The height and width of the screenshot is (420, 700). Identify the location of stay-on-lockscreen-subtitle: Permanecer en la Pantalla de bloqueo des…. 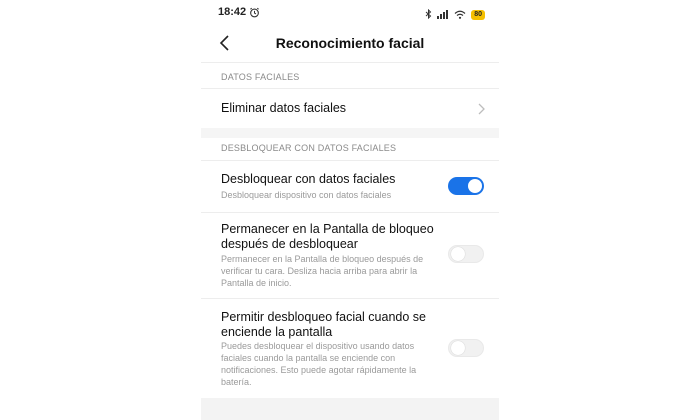
(322, 271).